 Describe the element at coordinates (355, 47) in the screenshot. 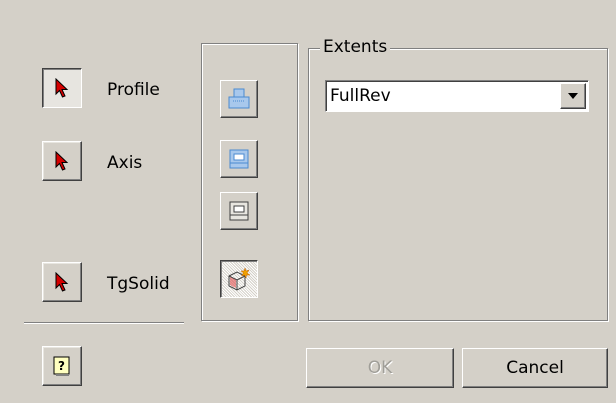

I see `extents-legend: Extents` at that location.